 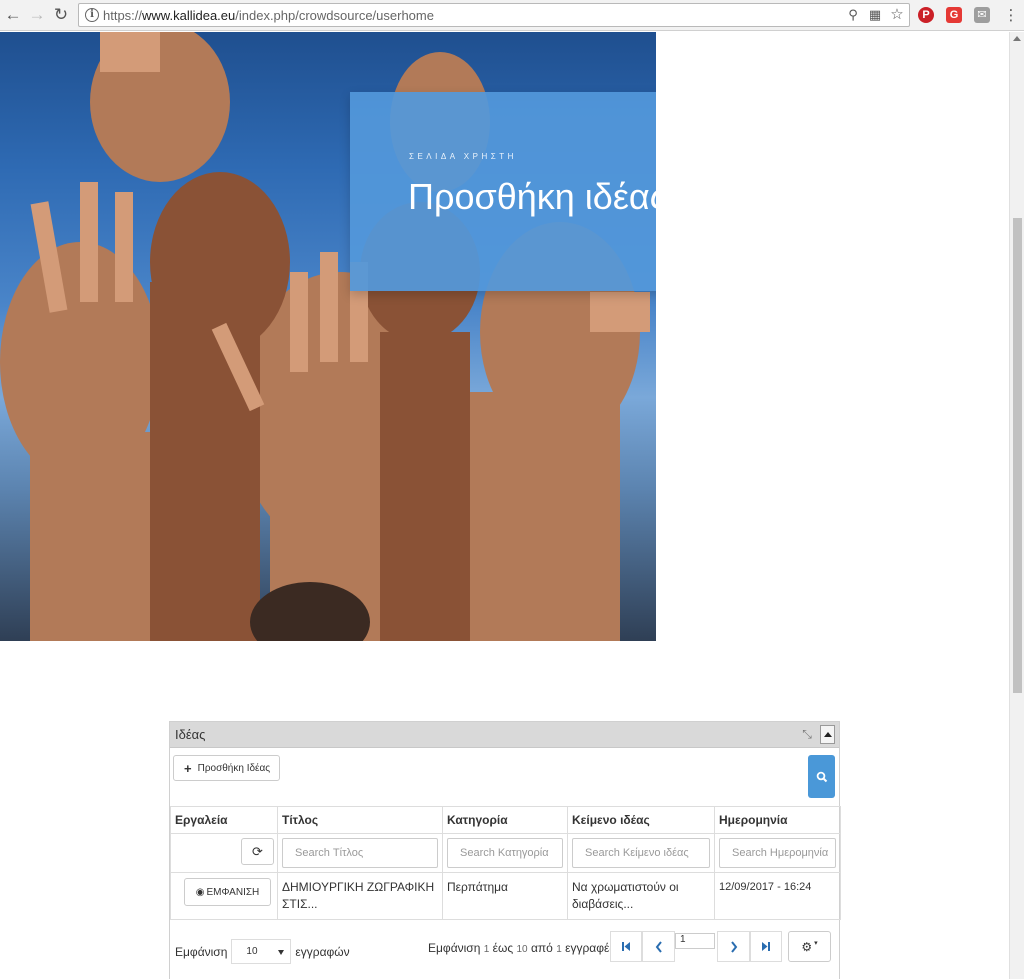 I want to click on column-header-tools: Εργαλεία, so click(x=224, y=820).